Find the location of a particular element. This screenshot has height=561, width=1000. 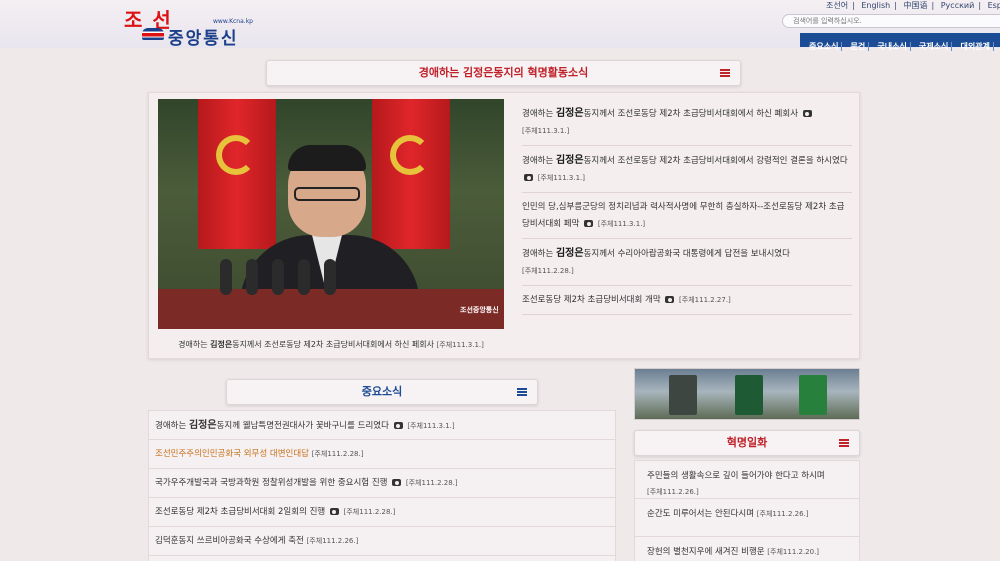

nav-important: 중요소식 is located at coordinates (824, 46).